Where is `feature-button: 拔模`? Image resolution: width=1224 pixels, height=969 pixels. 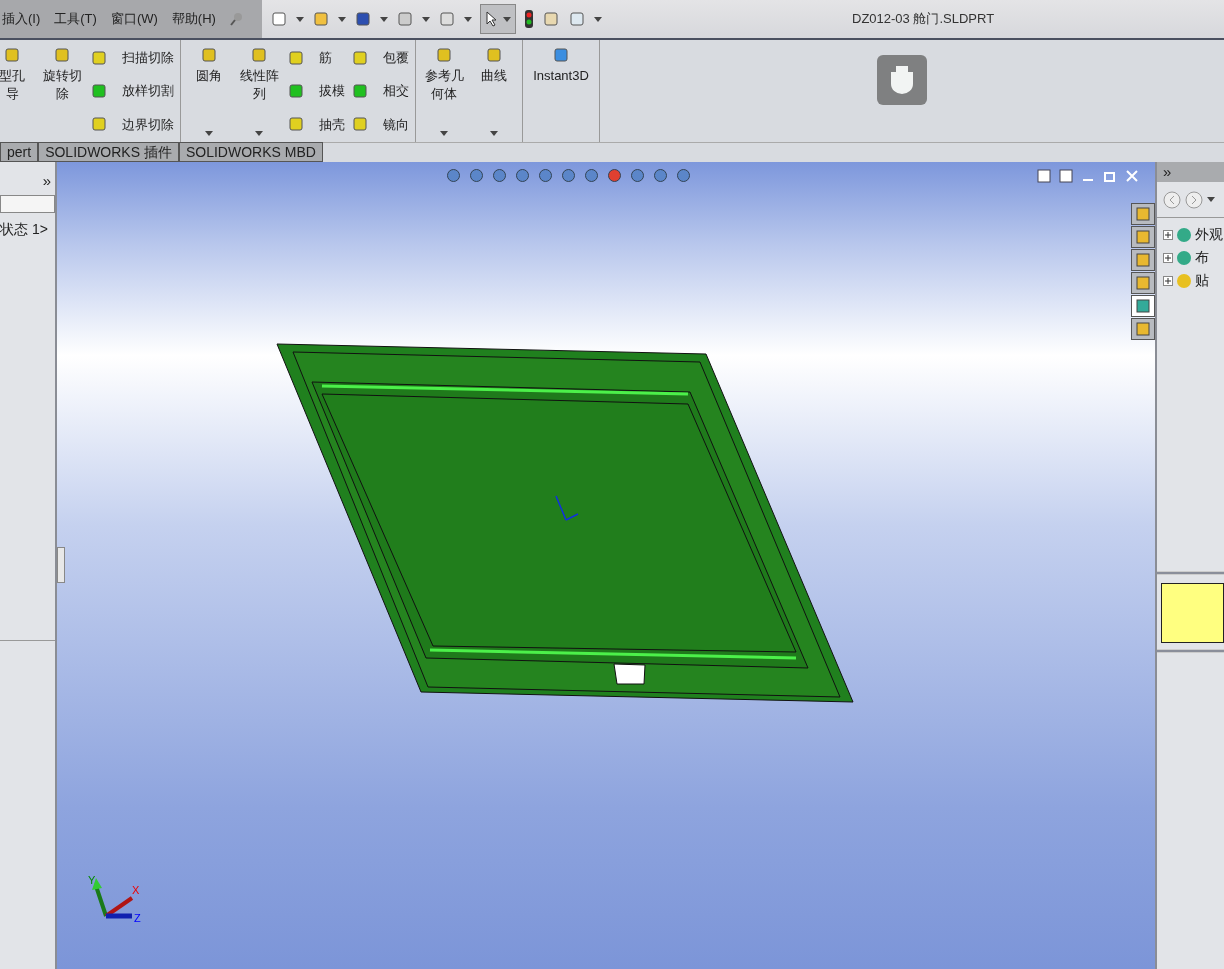 feature-button: 拔模 is located at coordinates (332, 91).